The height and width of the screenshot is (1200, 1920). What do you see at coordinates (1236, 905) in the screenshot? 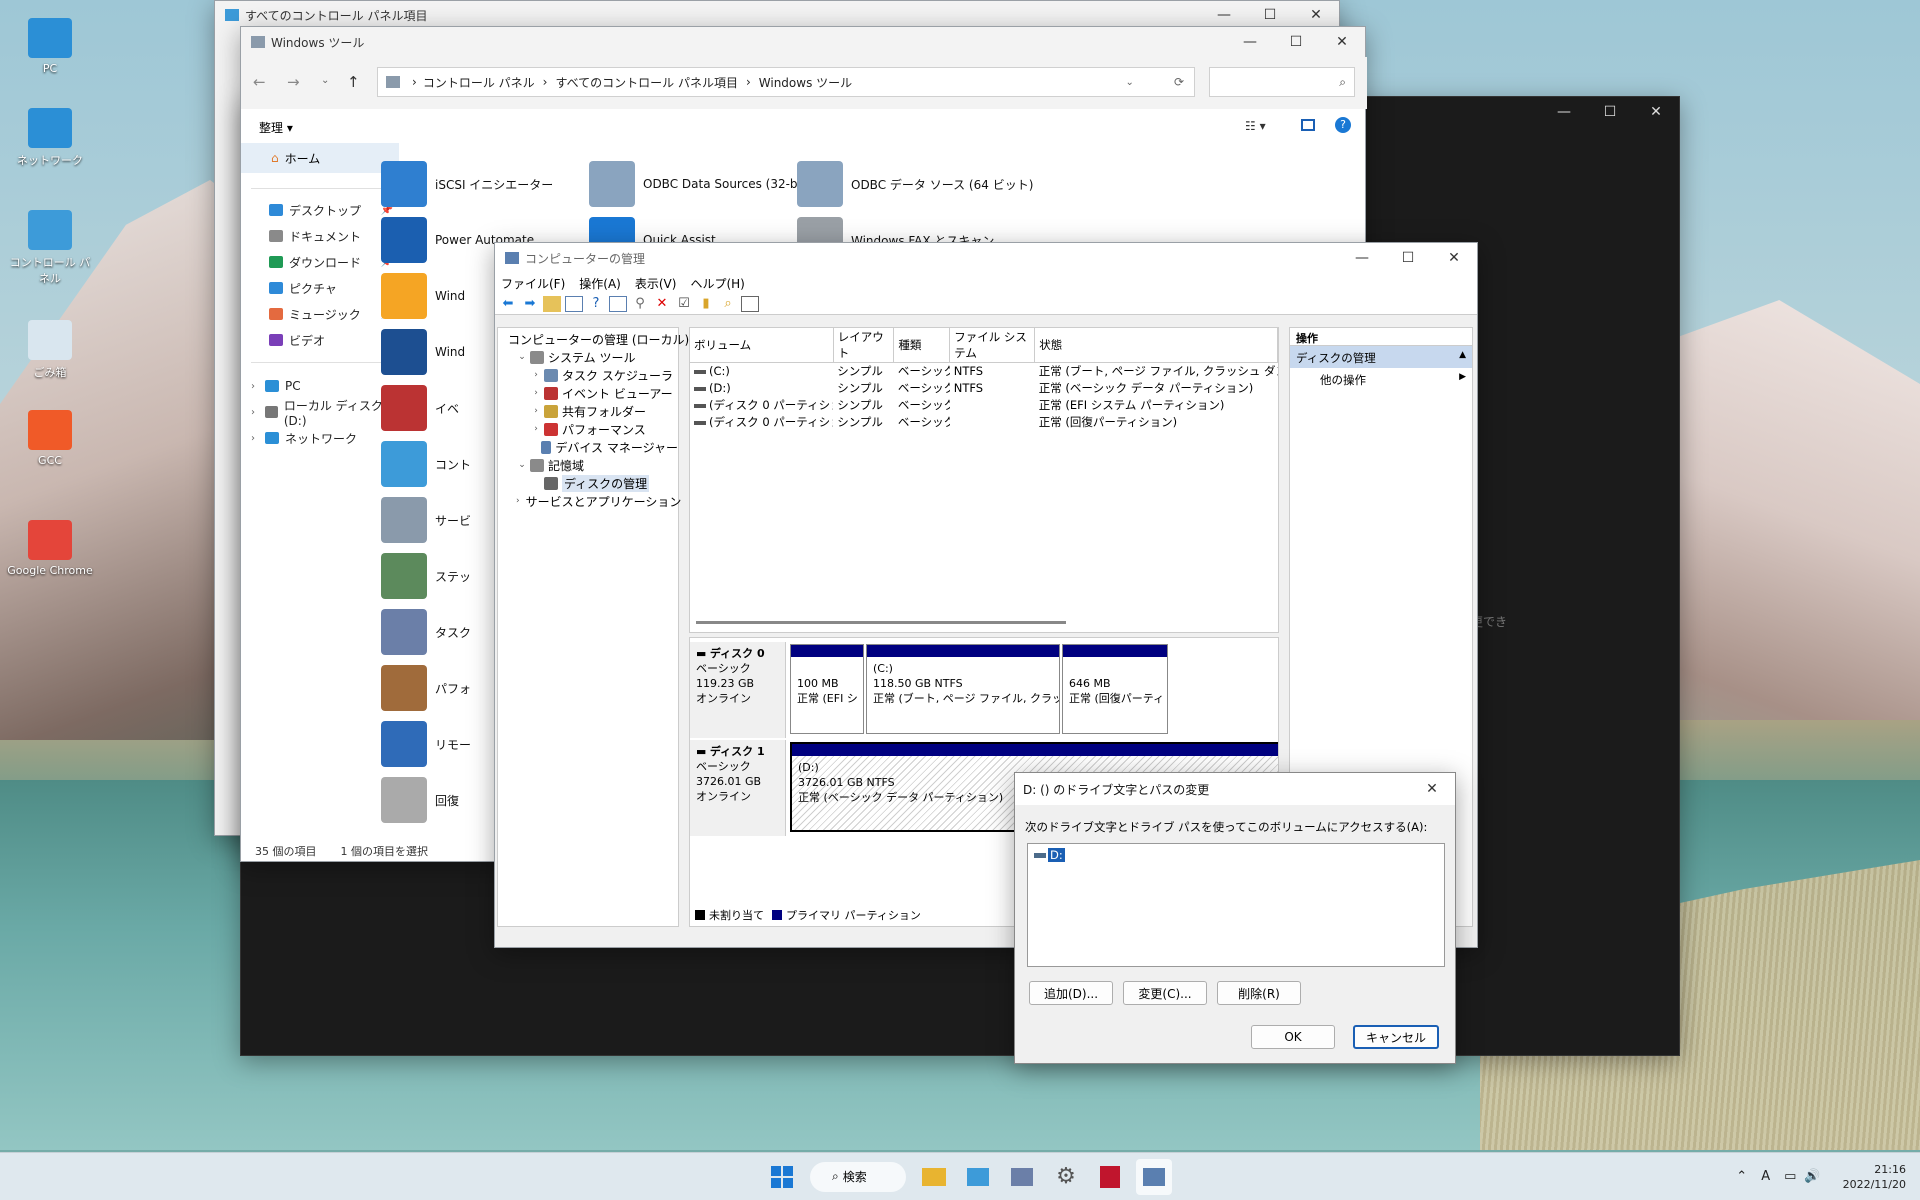
I see `drive-path-list: D:` at bounding box center [1236, 905].